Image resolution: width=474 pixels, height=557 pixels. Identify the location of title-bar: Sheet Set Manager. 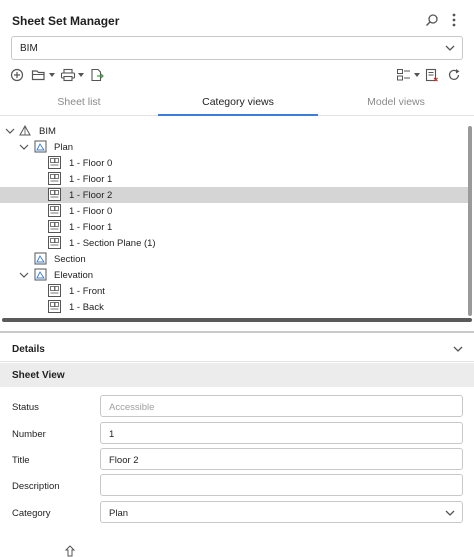
(237, 17).